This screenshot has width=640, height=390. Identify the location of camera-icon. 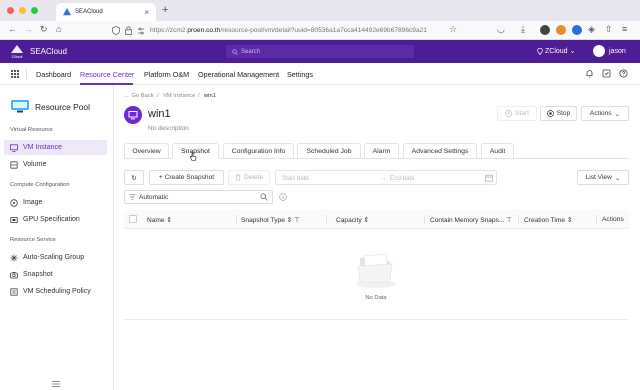
(14, 274).